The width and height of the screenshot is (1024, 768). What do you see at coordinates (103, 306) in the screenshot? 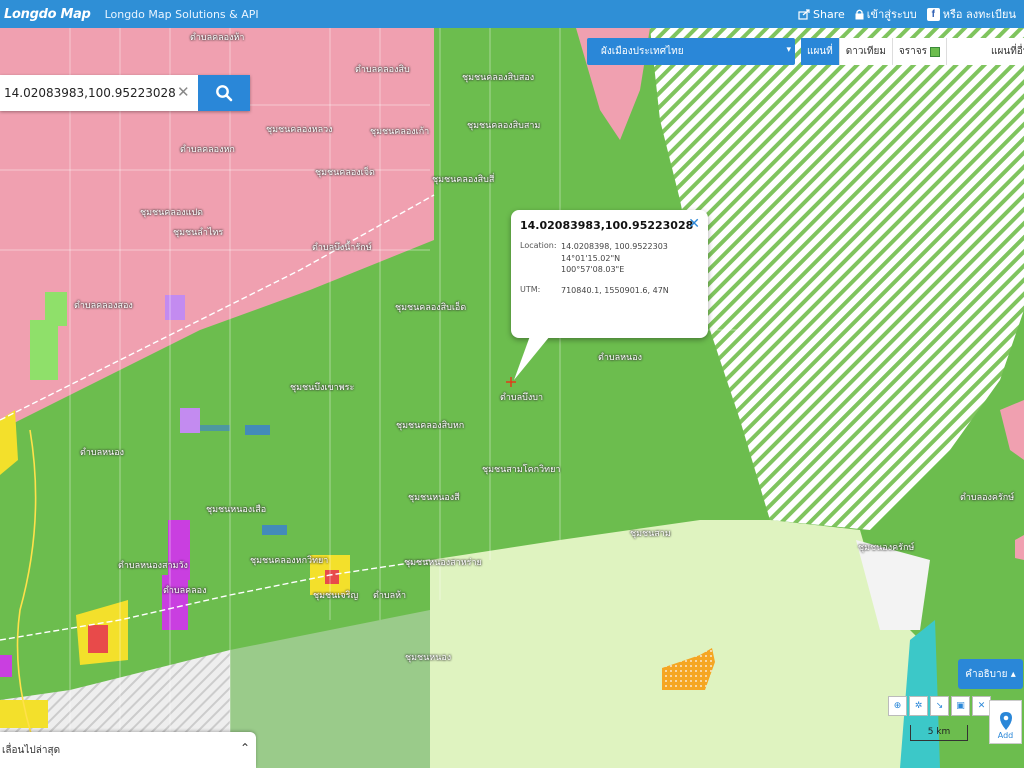
I see `map-label: ตำบลคลองสอง` at bounding box center [103, 306].